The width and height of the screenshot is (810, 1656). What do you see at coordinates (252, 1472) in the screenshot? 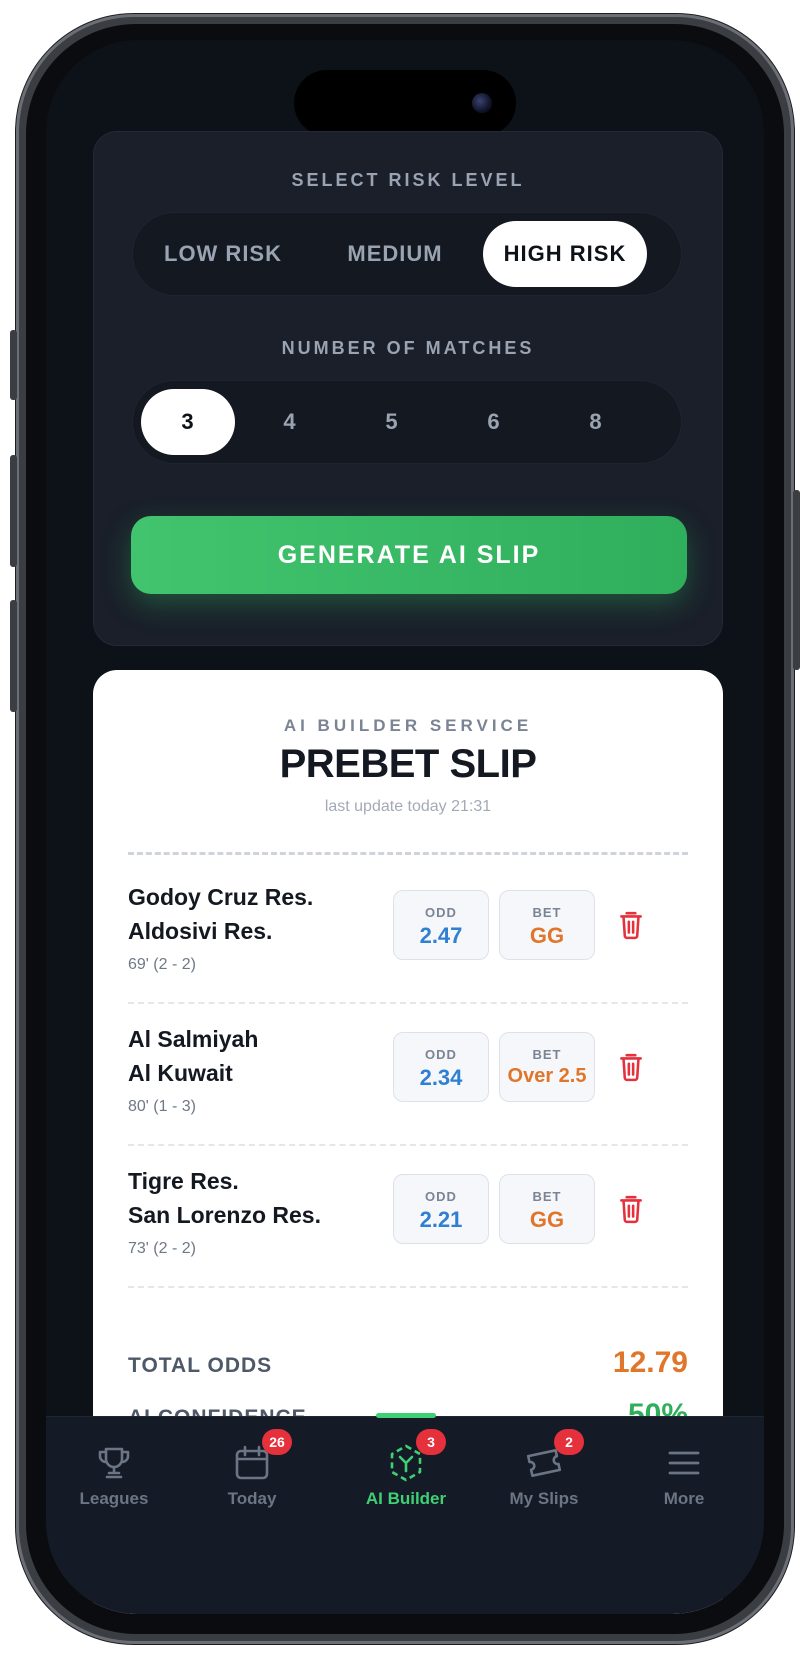
I see `tab-today: 26 Today` at bounding box center [252, 1472].